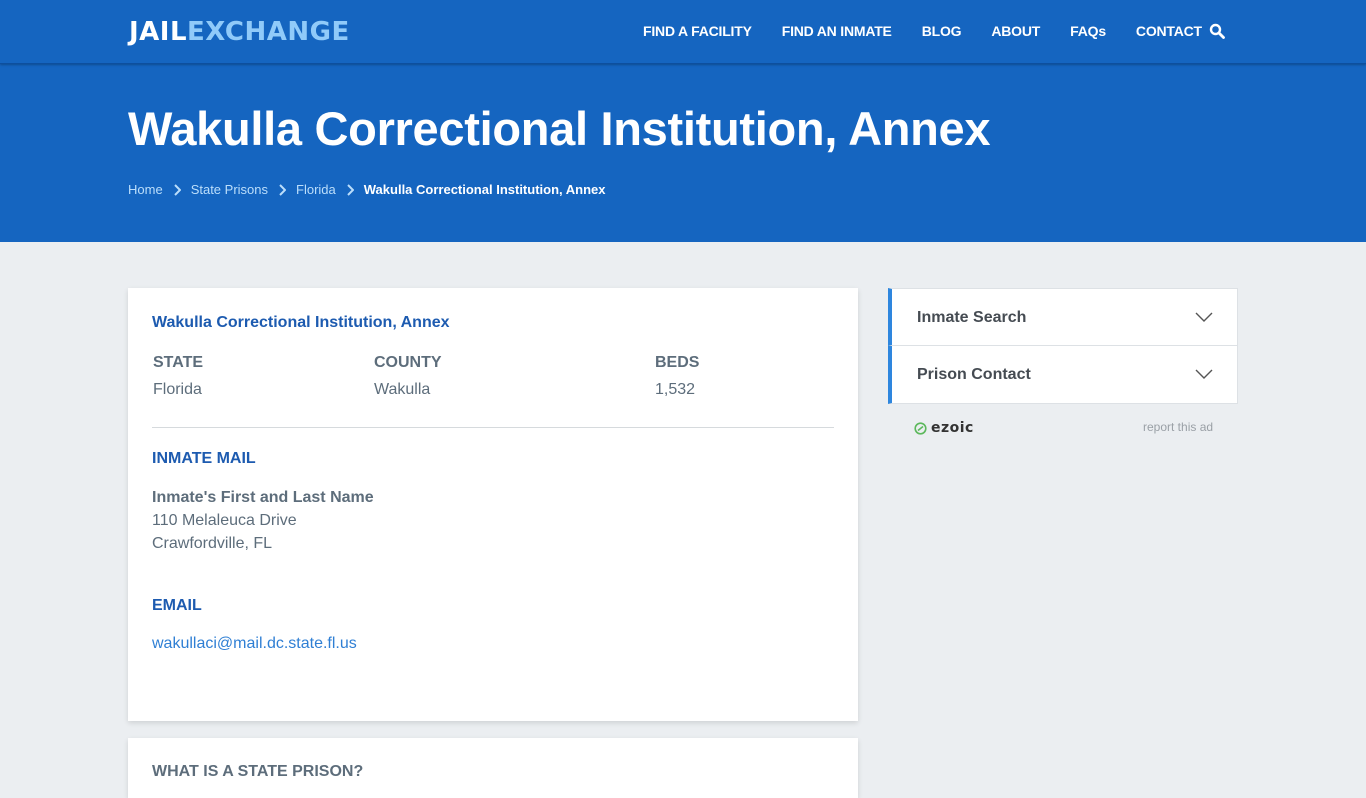 The height and width of the screenshot is (798, 1366). Describe the element at coordinates (484, 189) in the screenshot. I see `breadcrumb-current: Wakulla Correctional Institution, Annex` at that location.